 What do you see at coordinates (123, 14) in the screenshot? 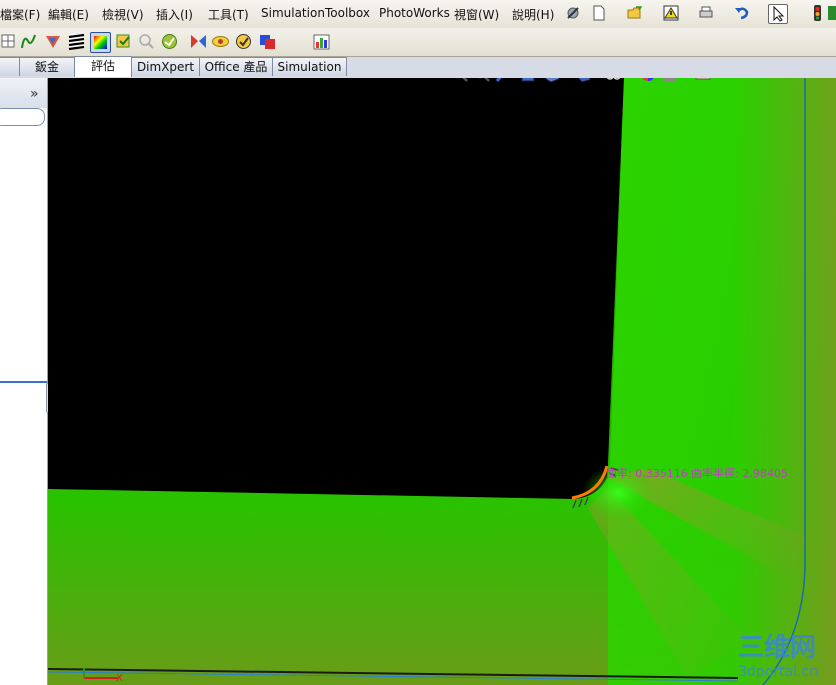
I see `menu-view: 檢視(V)` at bounding box center [123, 14].